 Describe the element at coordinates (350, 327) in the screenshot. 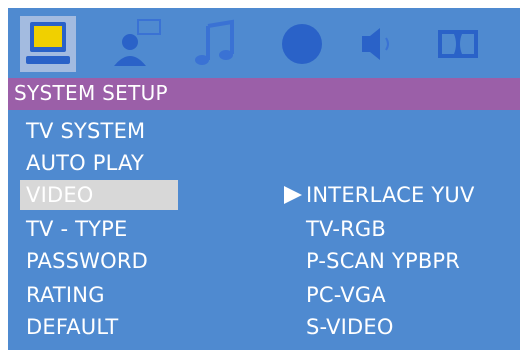

I see `submenu-item-s-video: S-VIDEO` at that location.